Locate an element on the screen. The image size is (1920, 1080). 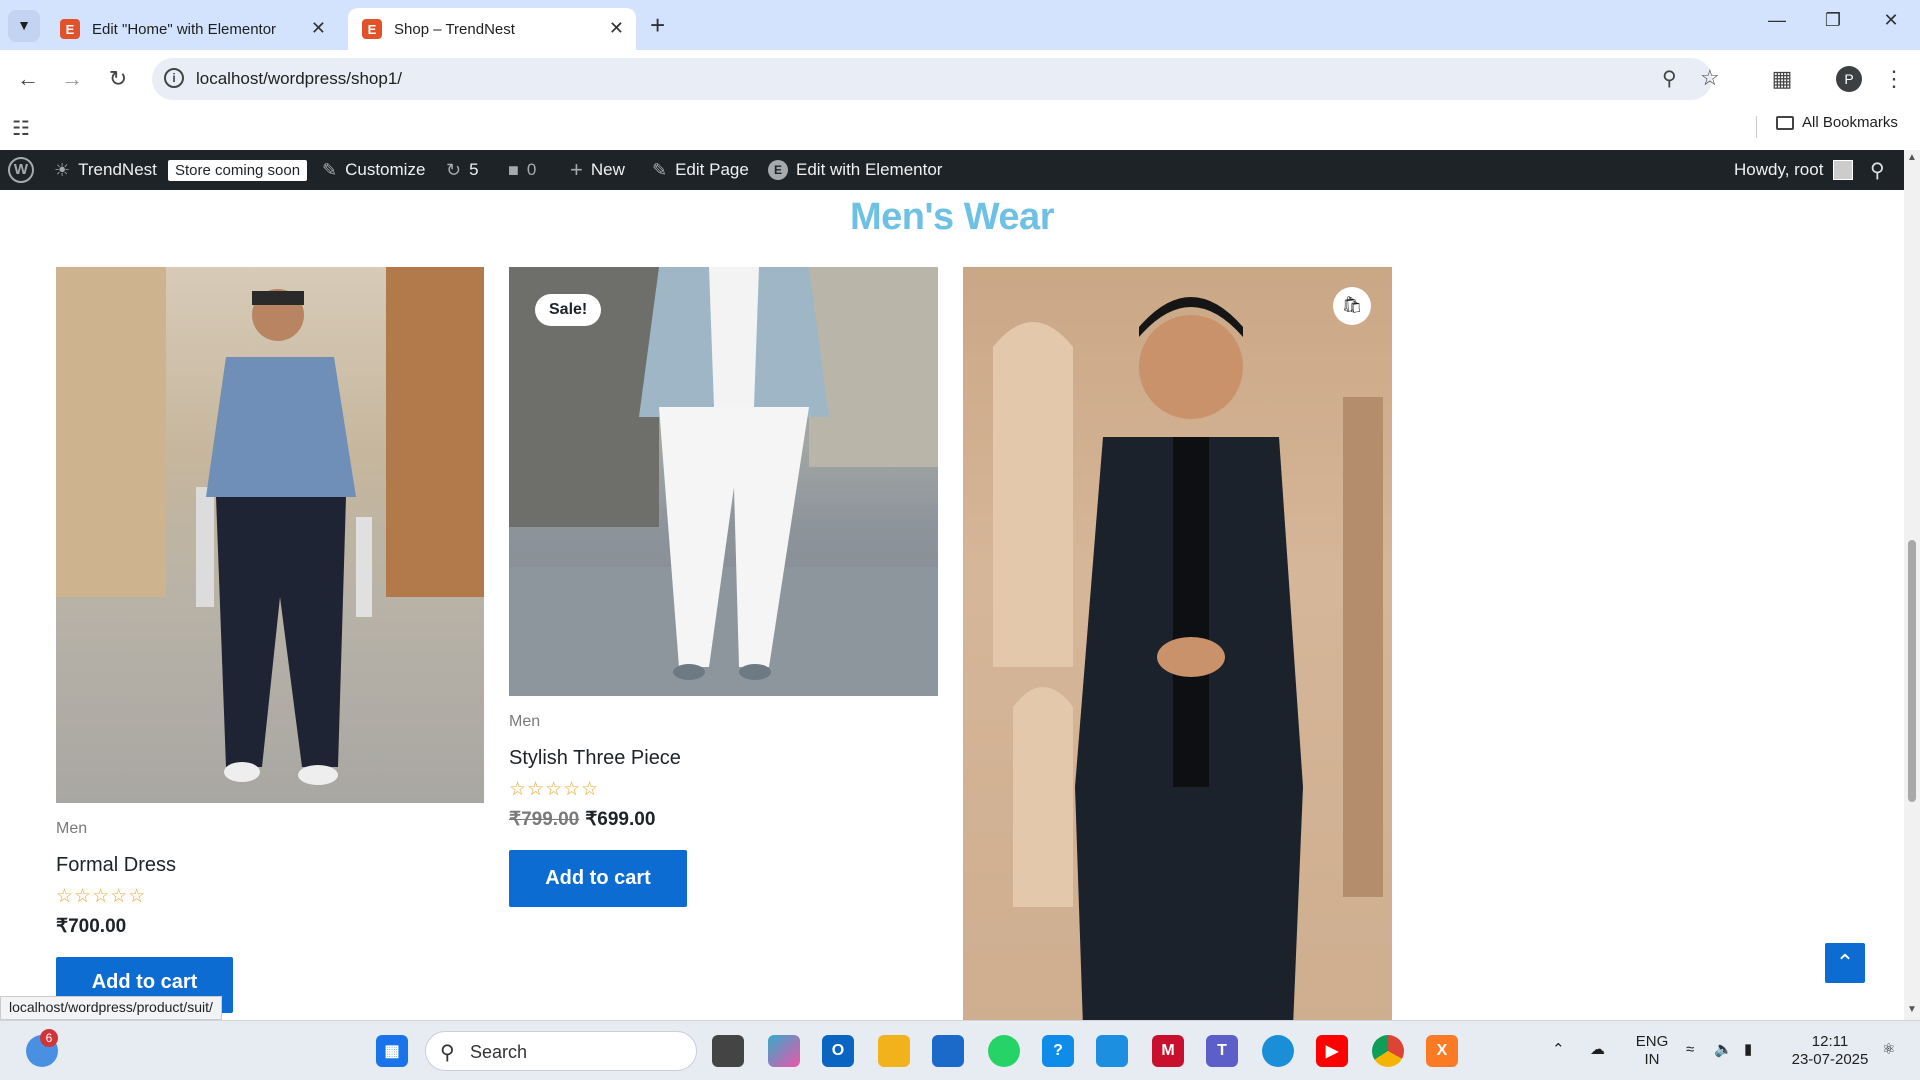
chrome-icon is located at coordinates (1388, 1051).